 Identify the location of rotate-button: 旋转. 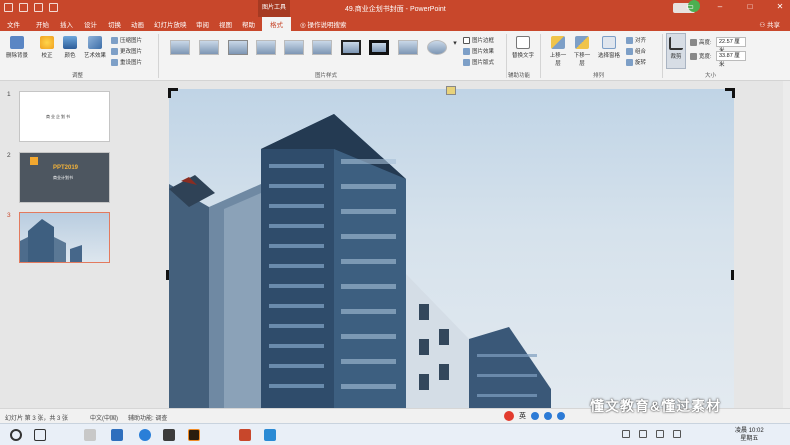
(636, 62).